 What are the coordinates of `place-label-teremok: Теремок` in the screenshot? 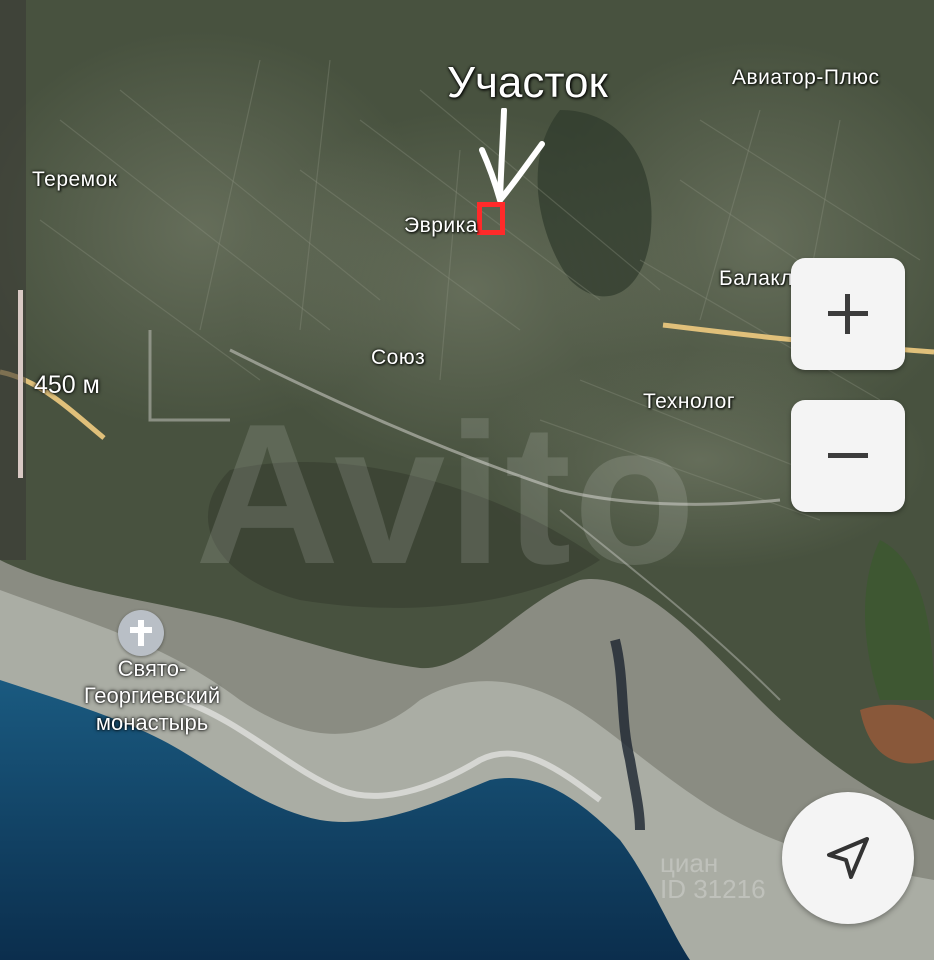 It's located at (75, 179).